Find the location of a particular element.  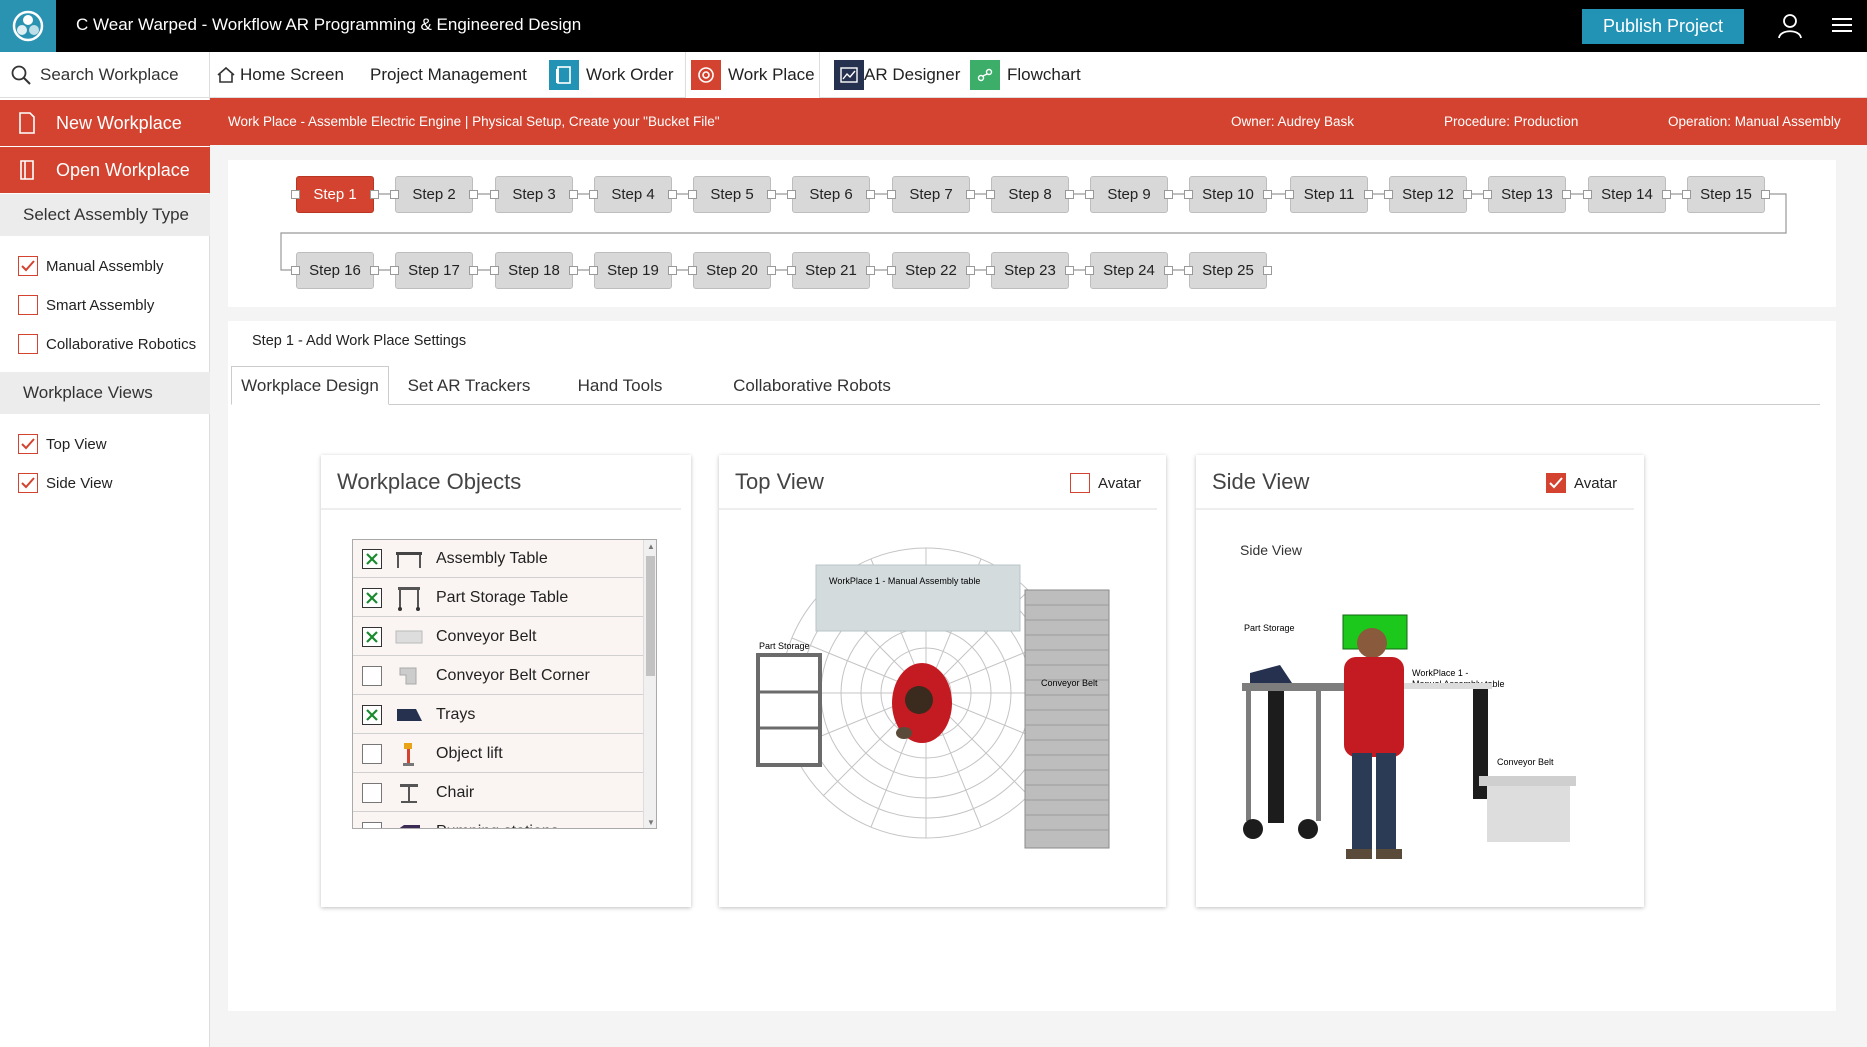

step-1-node: Step 1 is located at coordinates (335, 194).